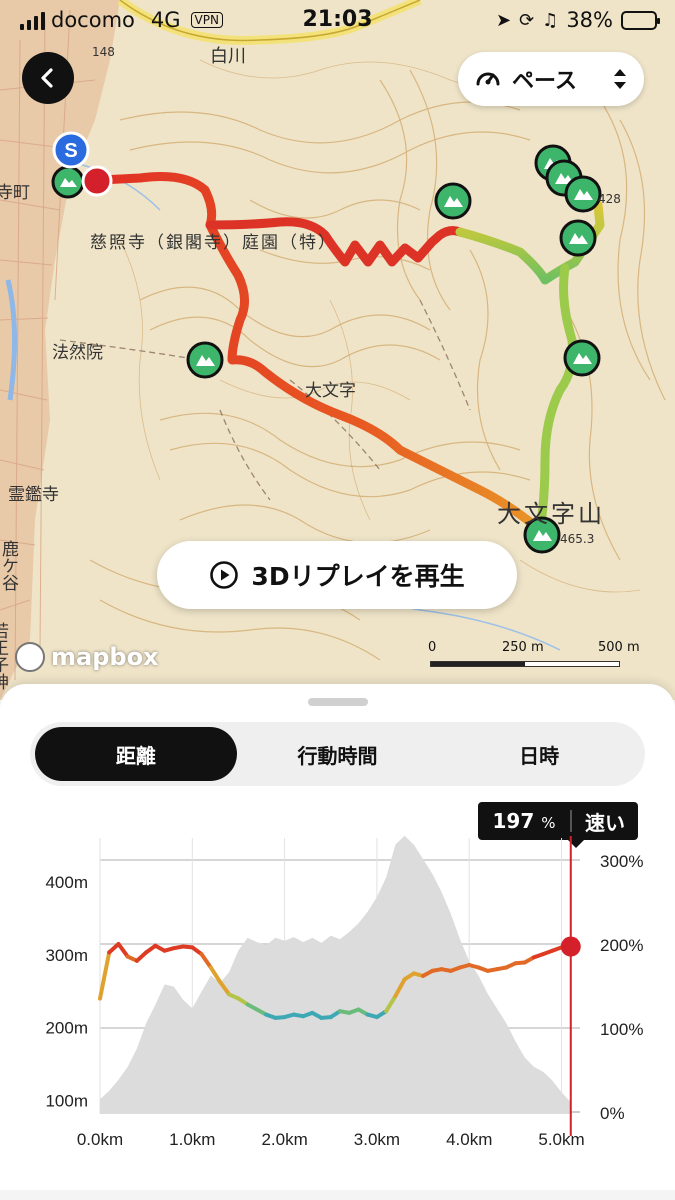 The image size is (675, 1200). I want to click on speedometer-icon, so click(488, 79).